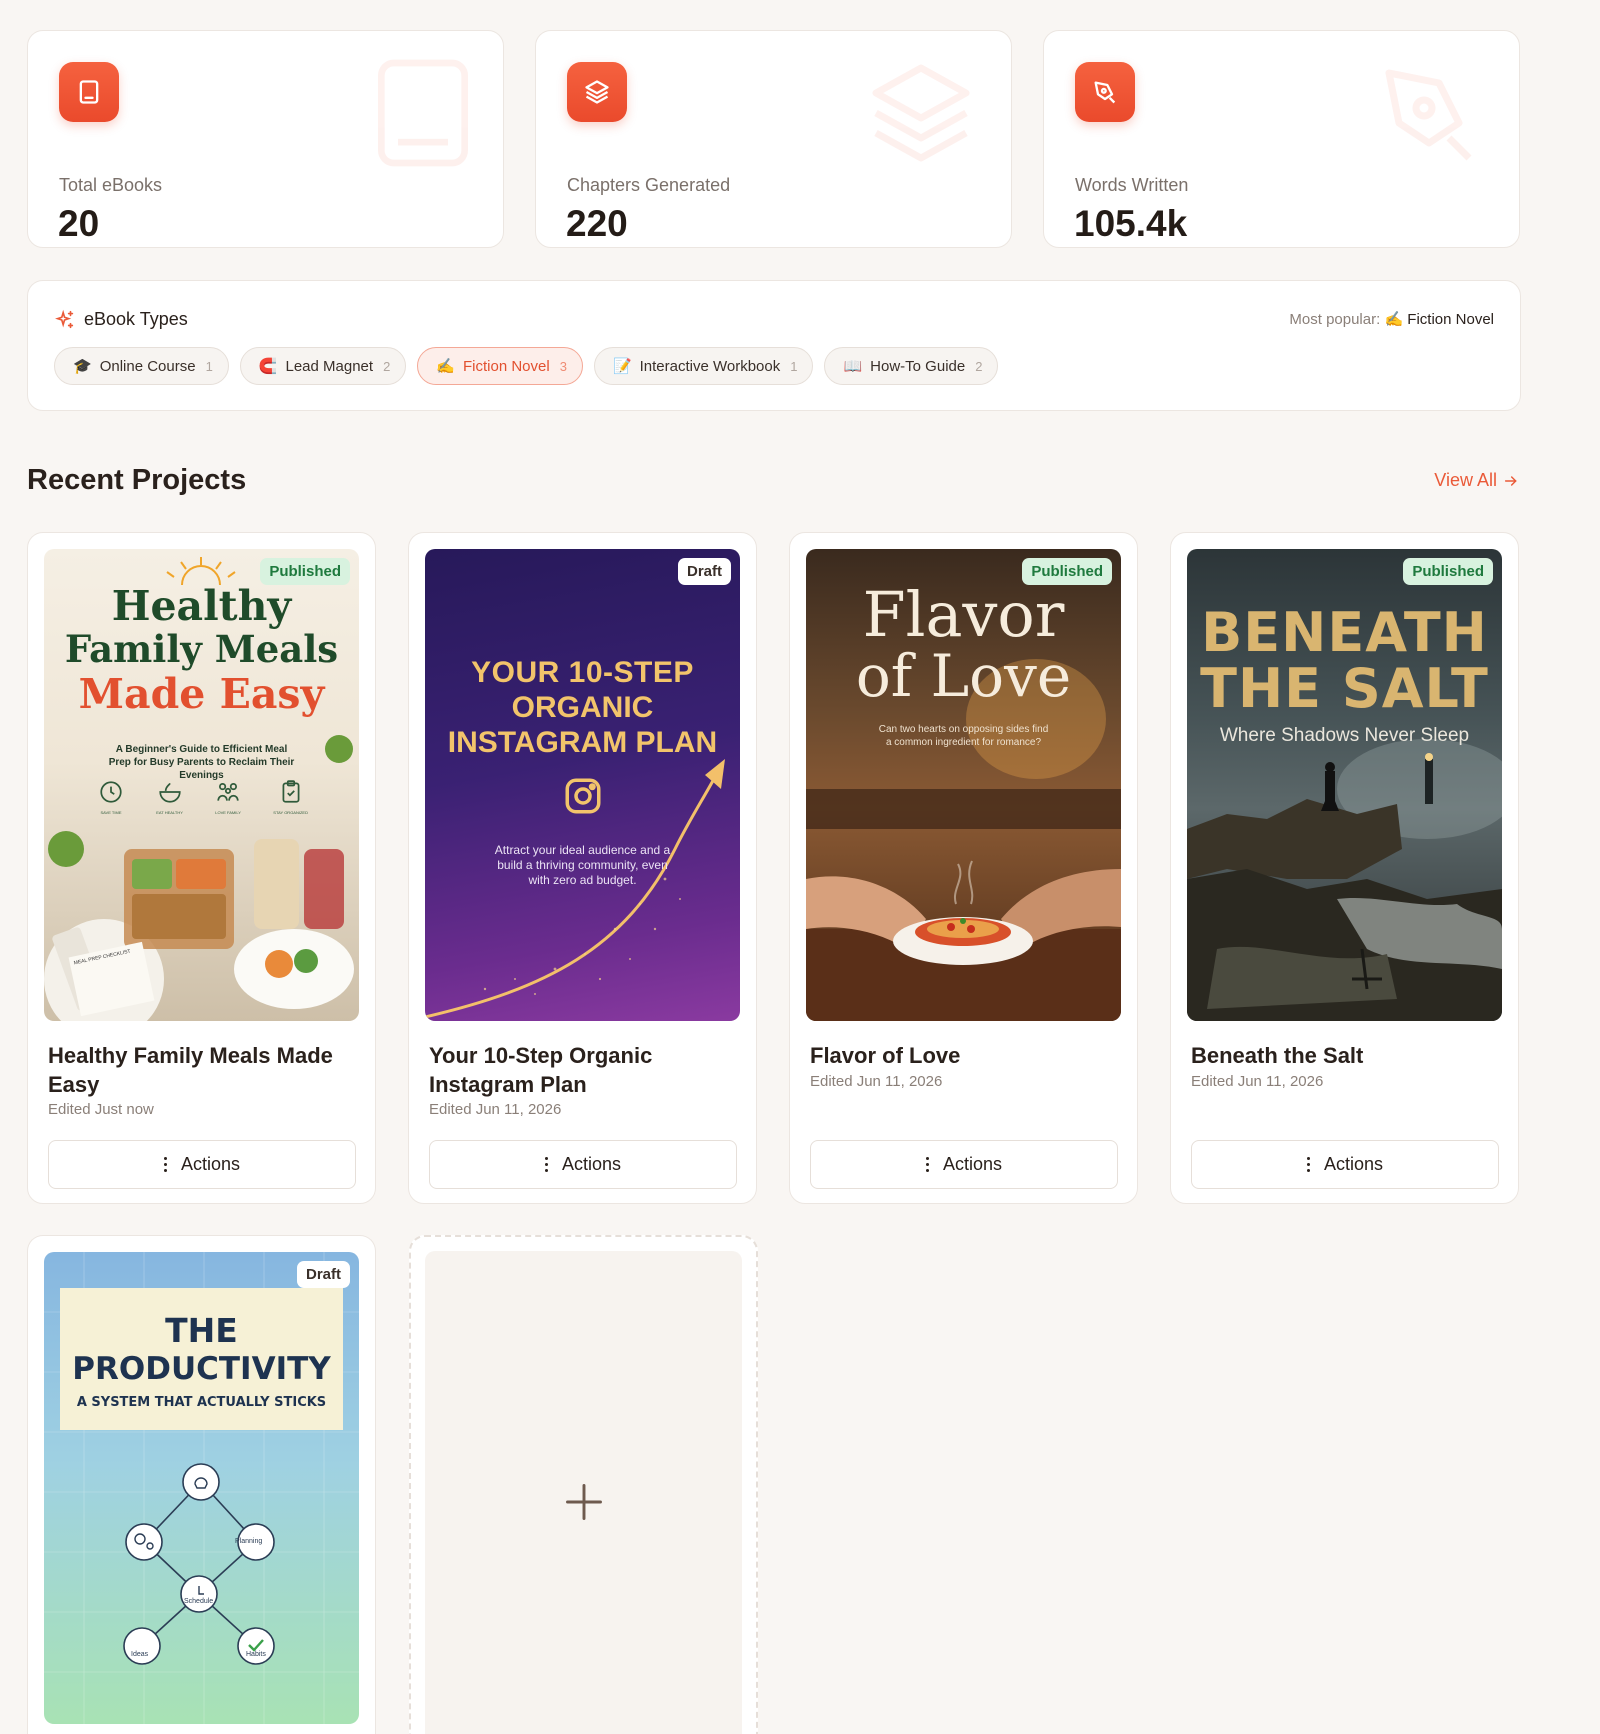 The height and width of the screenshot is (1734, 1600). What do you see at coordinates (89, 92) in the screenshot?
I see `book-icon` at bounding box center [89, 92].